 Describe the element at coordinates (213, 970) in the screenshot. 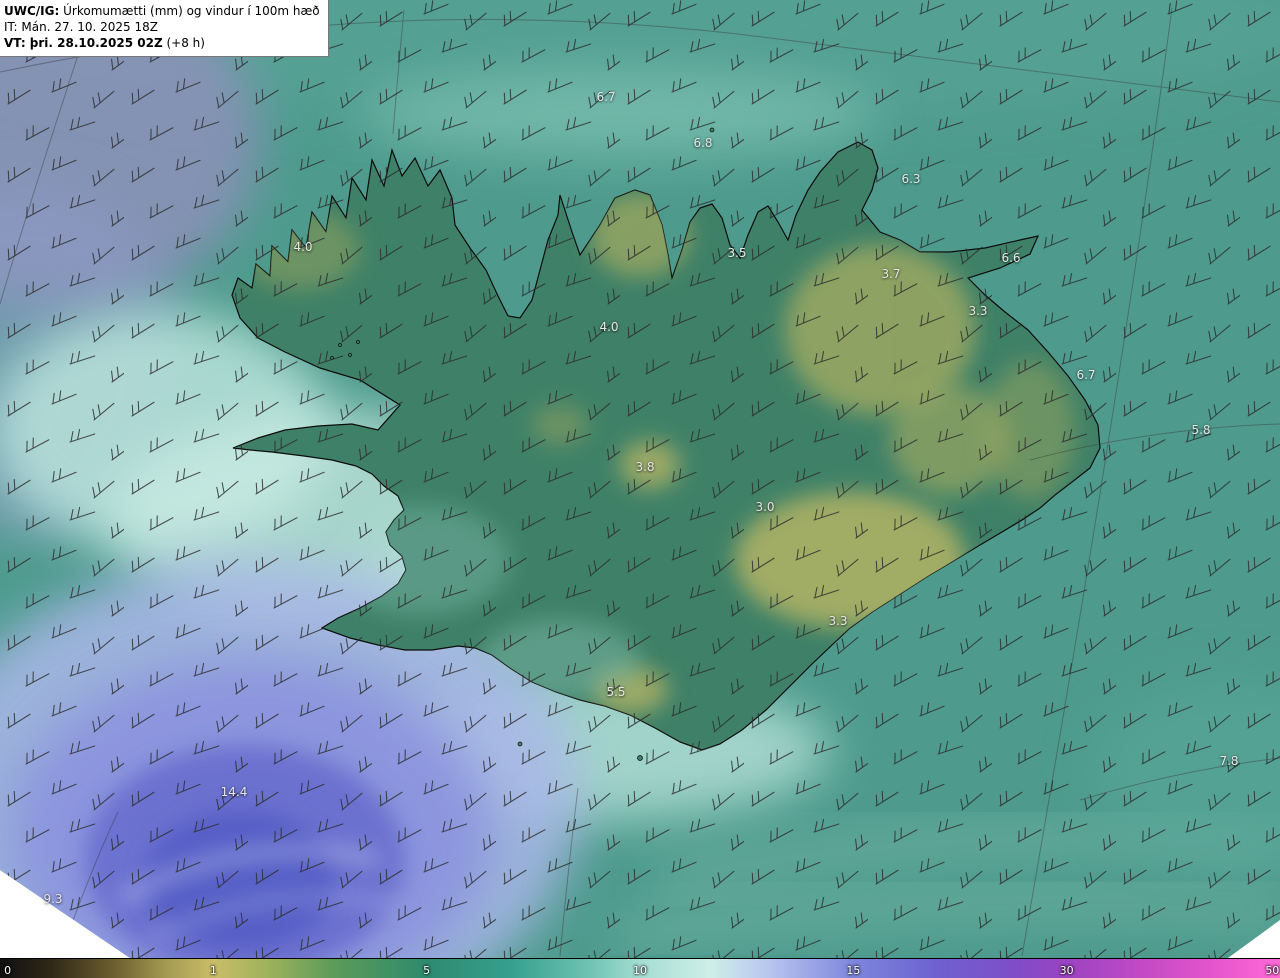

I see `colorbar-tick-label: 1` at that location.